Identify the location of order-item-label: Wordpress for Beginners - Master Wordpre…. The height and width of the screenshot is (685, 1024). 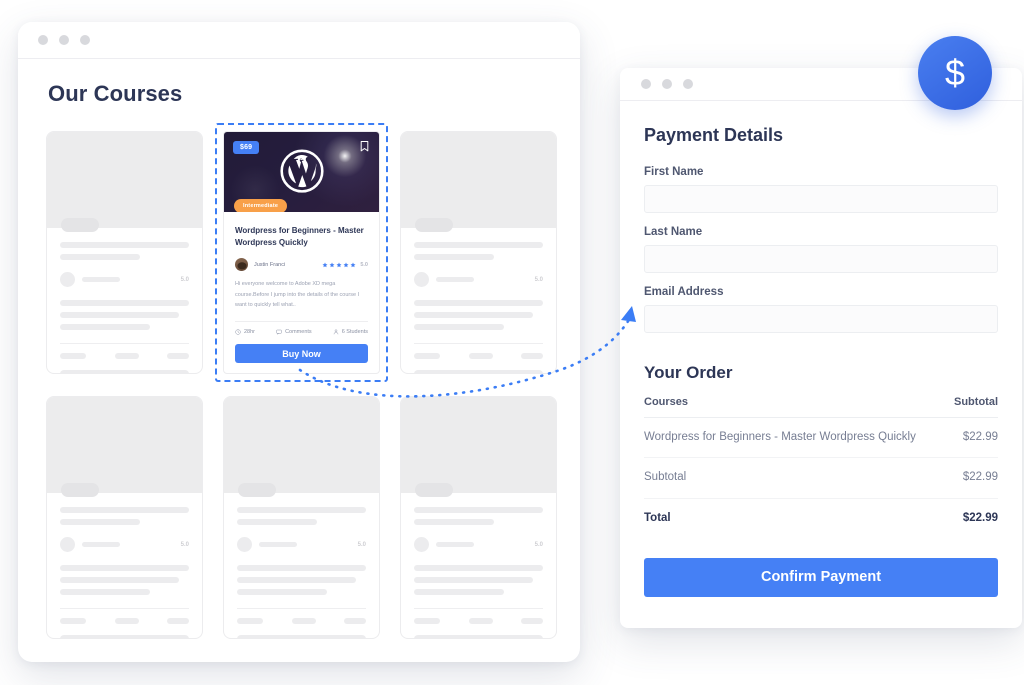
(796, 438).